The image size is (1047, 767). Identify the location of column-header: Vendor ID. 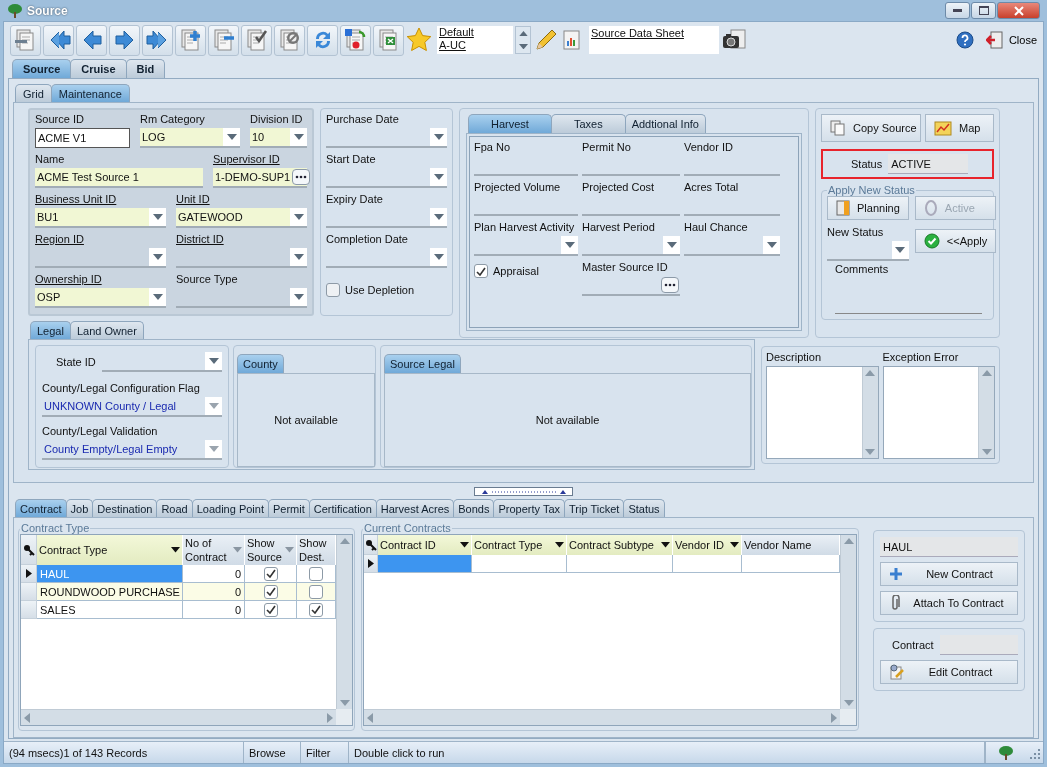
(707, 545).